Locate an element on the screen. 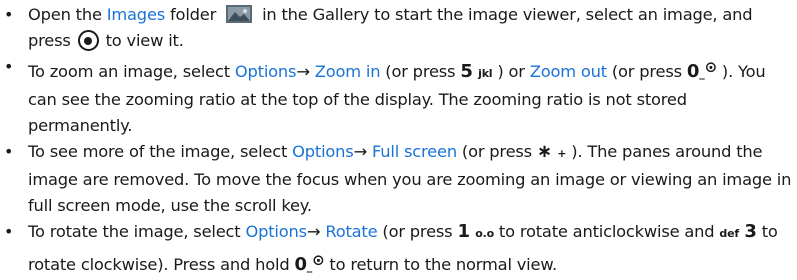 This screenshot has width=797, height=280. text: ) or is located at coordinates (511, 71).